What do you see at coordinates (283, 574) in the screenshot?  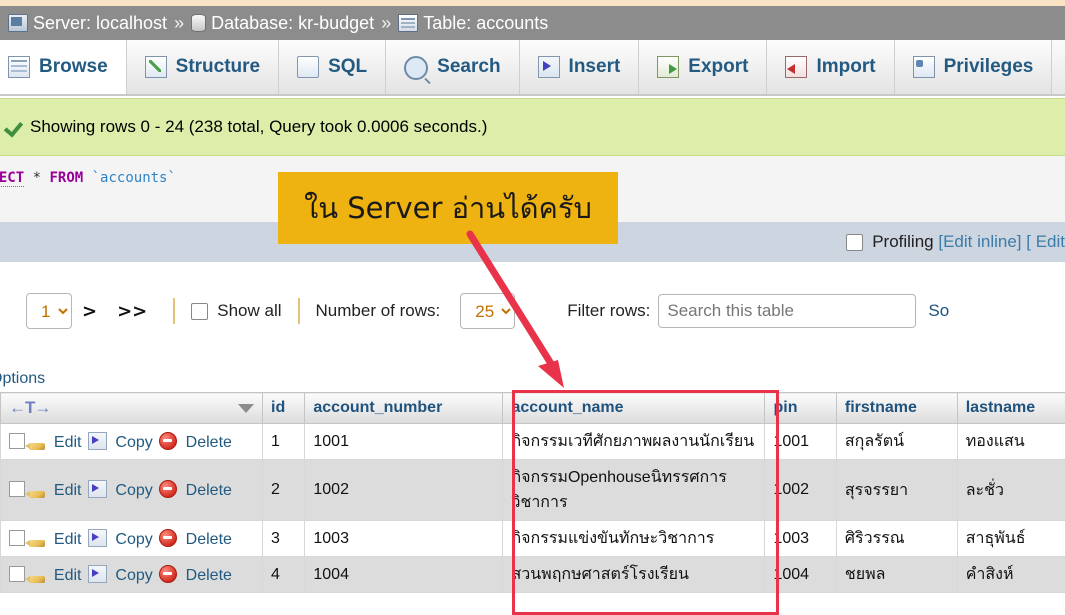 I see `cell-id: 4` at bounding box center [283, 574].